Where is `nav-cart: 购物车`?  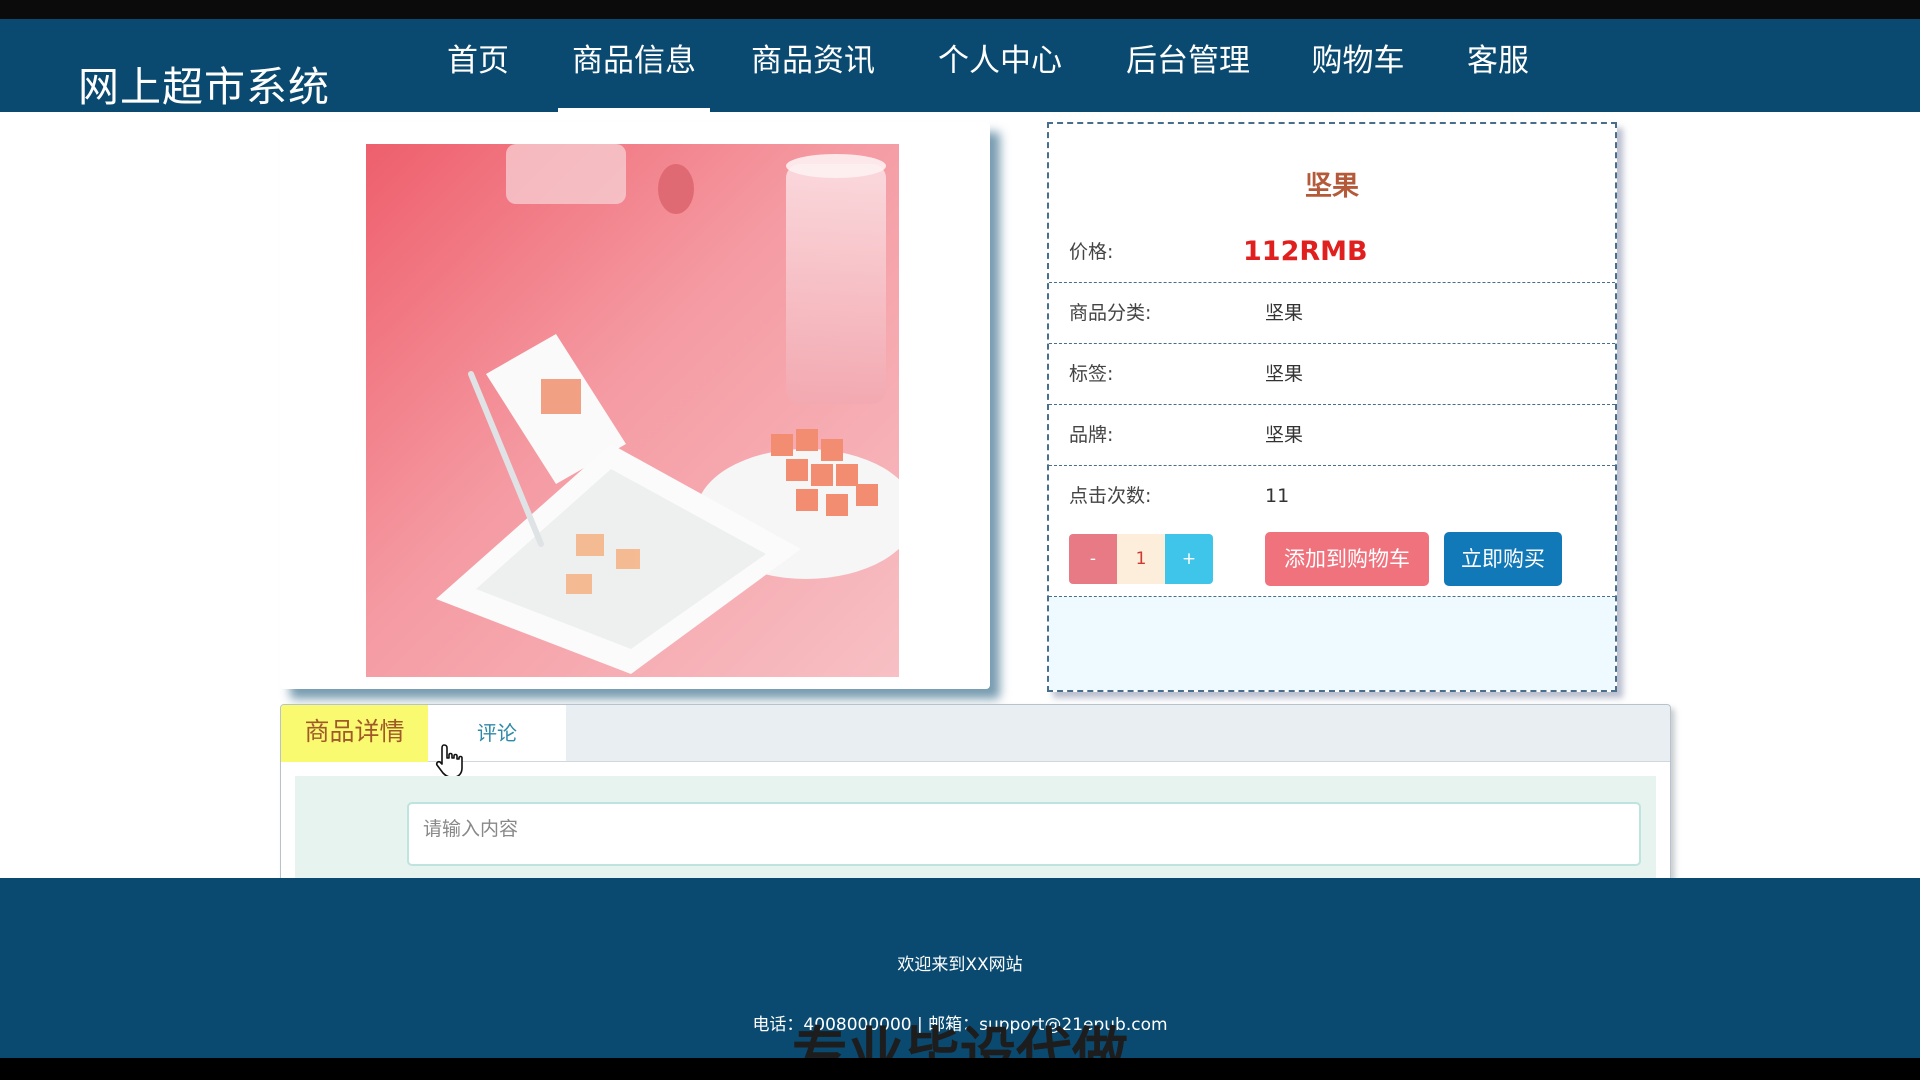 nav-cart: 购物车 is located at coordinates (1358, 65).